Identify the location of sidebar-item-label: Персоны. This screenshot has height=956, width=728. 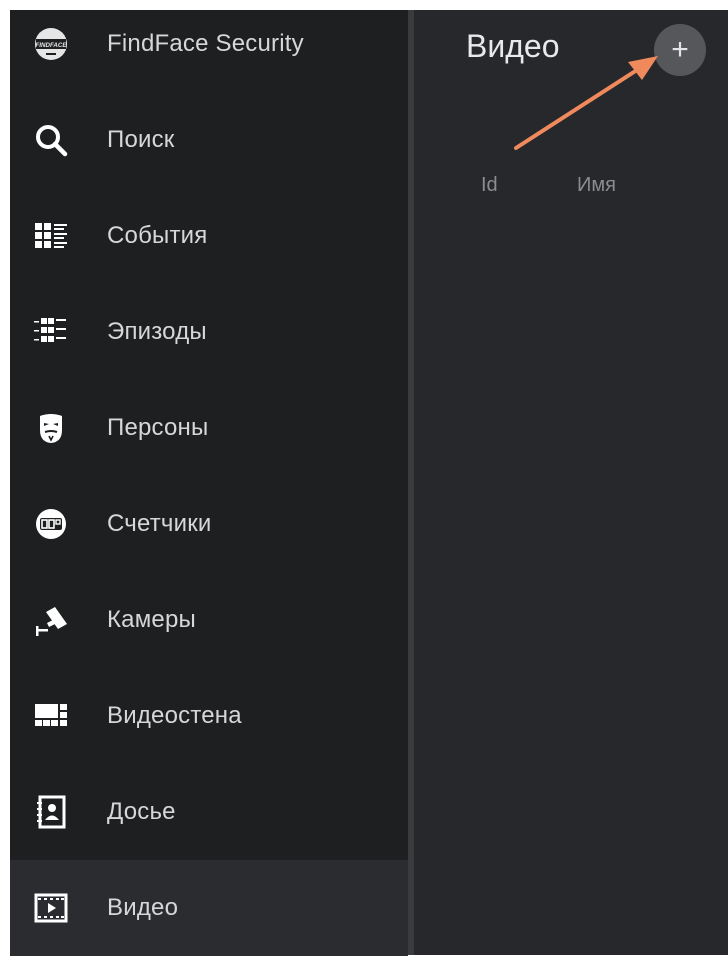
(158, 427).